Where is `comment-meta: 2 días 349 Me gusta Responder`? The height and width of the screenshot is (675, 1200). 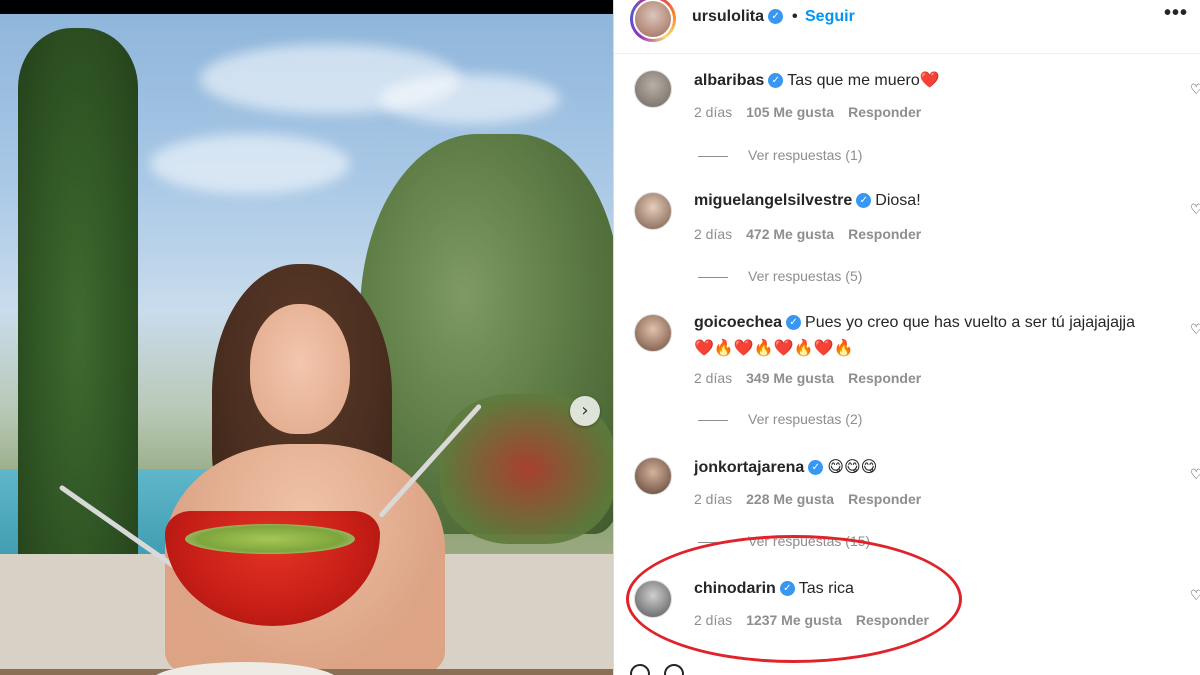 comment-meta: 2 días 349 Me gusta Responder is located at coordinates (807, 378).